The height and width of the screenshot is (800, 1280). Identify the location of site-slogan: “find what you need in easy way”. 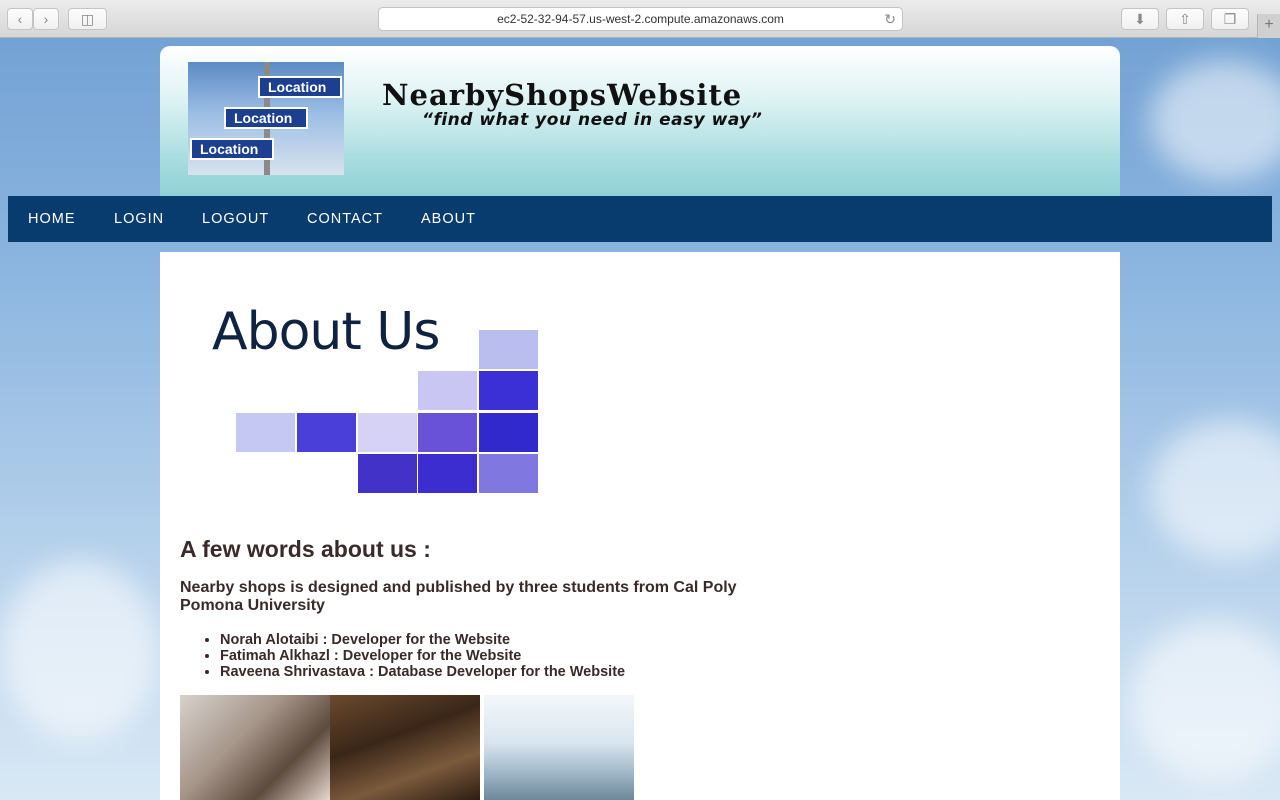
(592, 120).